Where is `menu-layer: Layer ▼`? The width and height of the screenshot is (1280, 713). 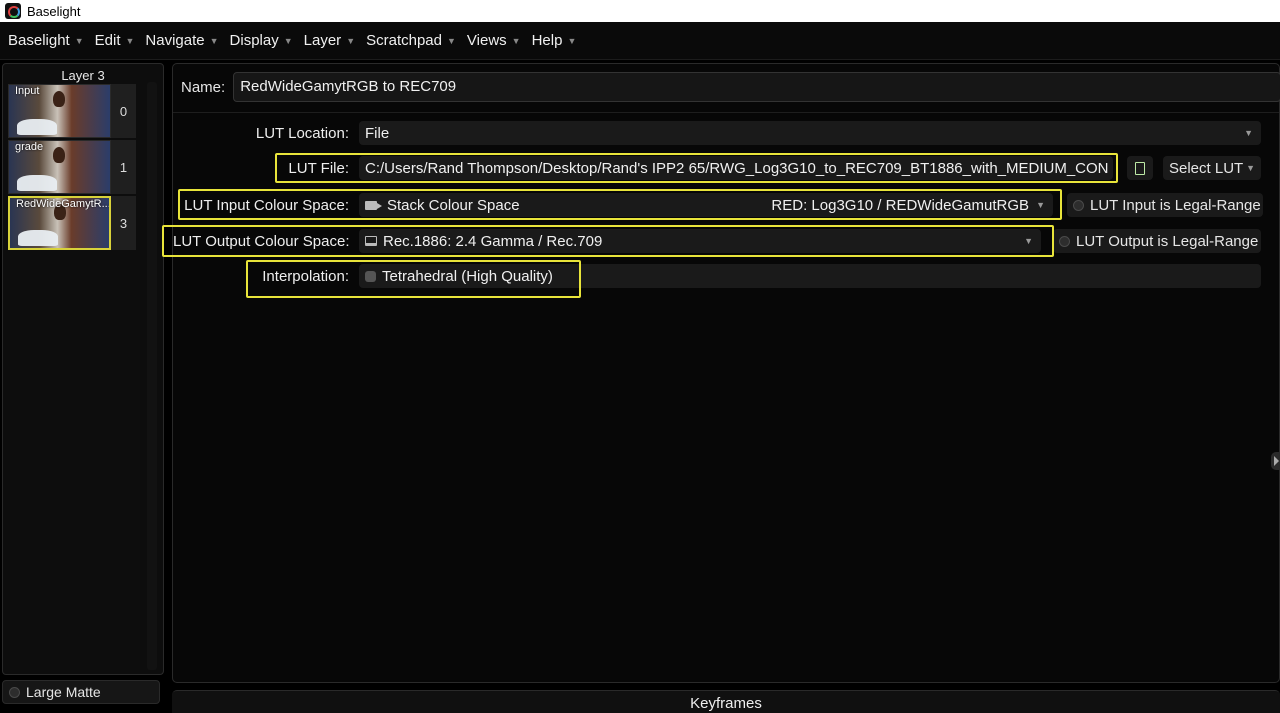 menu-layer: Layer ▼ is located at coordinates (329, 40).